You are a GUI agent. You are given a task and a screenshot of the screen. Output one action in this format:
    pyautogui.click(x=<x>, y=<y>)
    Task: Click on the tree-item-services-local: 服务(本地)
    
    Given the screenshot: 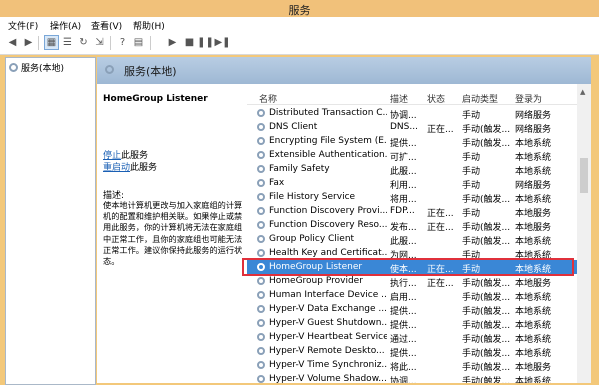 What is the action you would take?
    pyautogui.click(x=36, y=67)
    